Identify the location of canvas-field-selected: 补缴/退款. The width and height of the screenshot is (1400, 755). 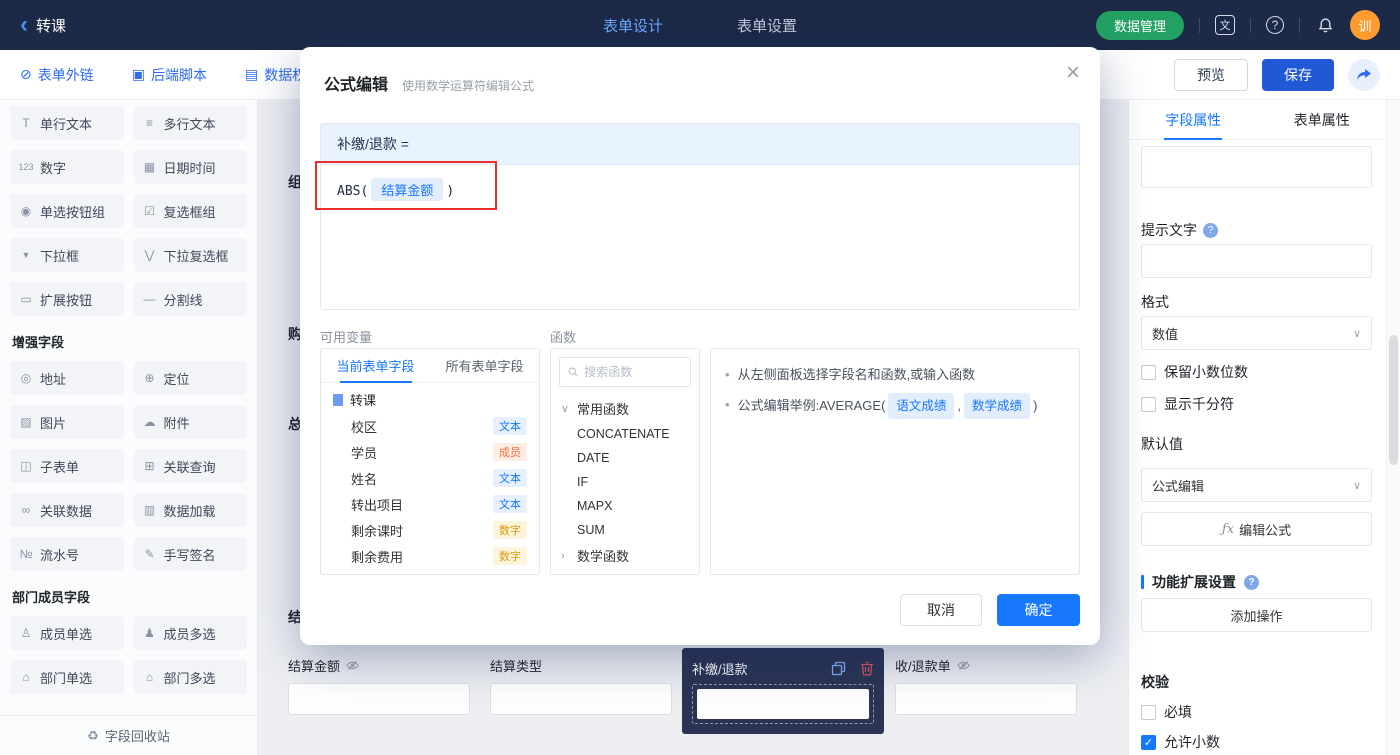
(783, 691).